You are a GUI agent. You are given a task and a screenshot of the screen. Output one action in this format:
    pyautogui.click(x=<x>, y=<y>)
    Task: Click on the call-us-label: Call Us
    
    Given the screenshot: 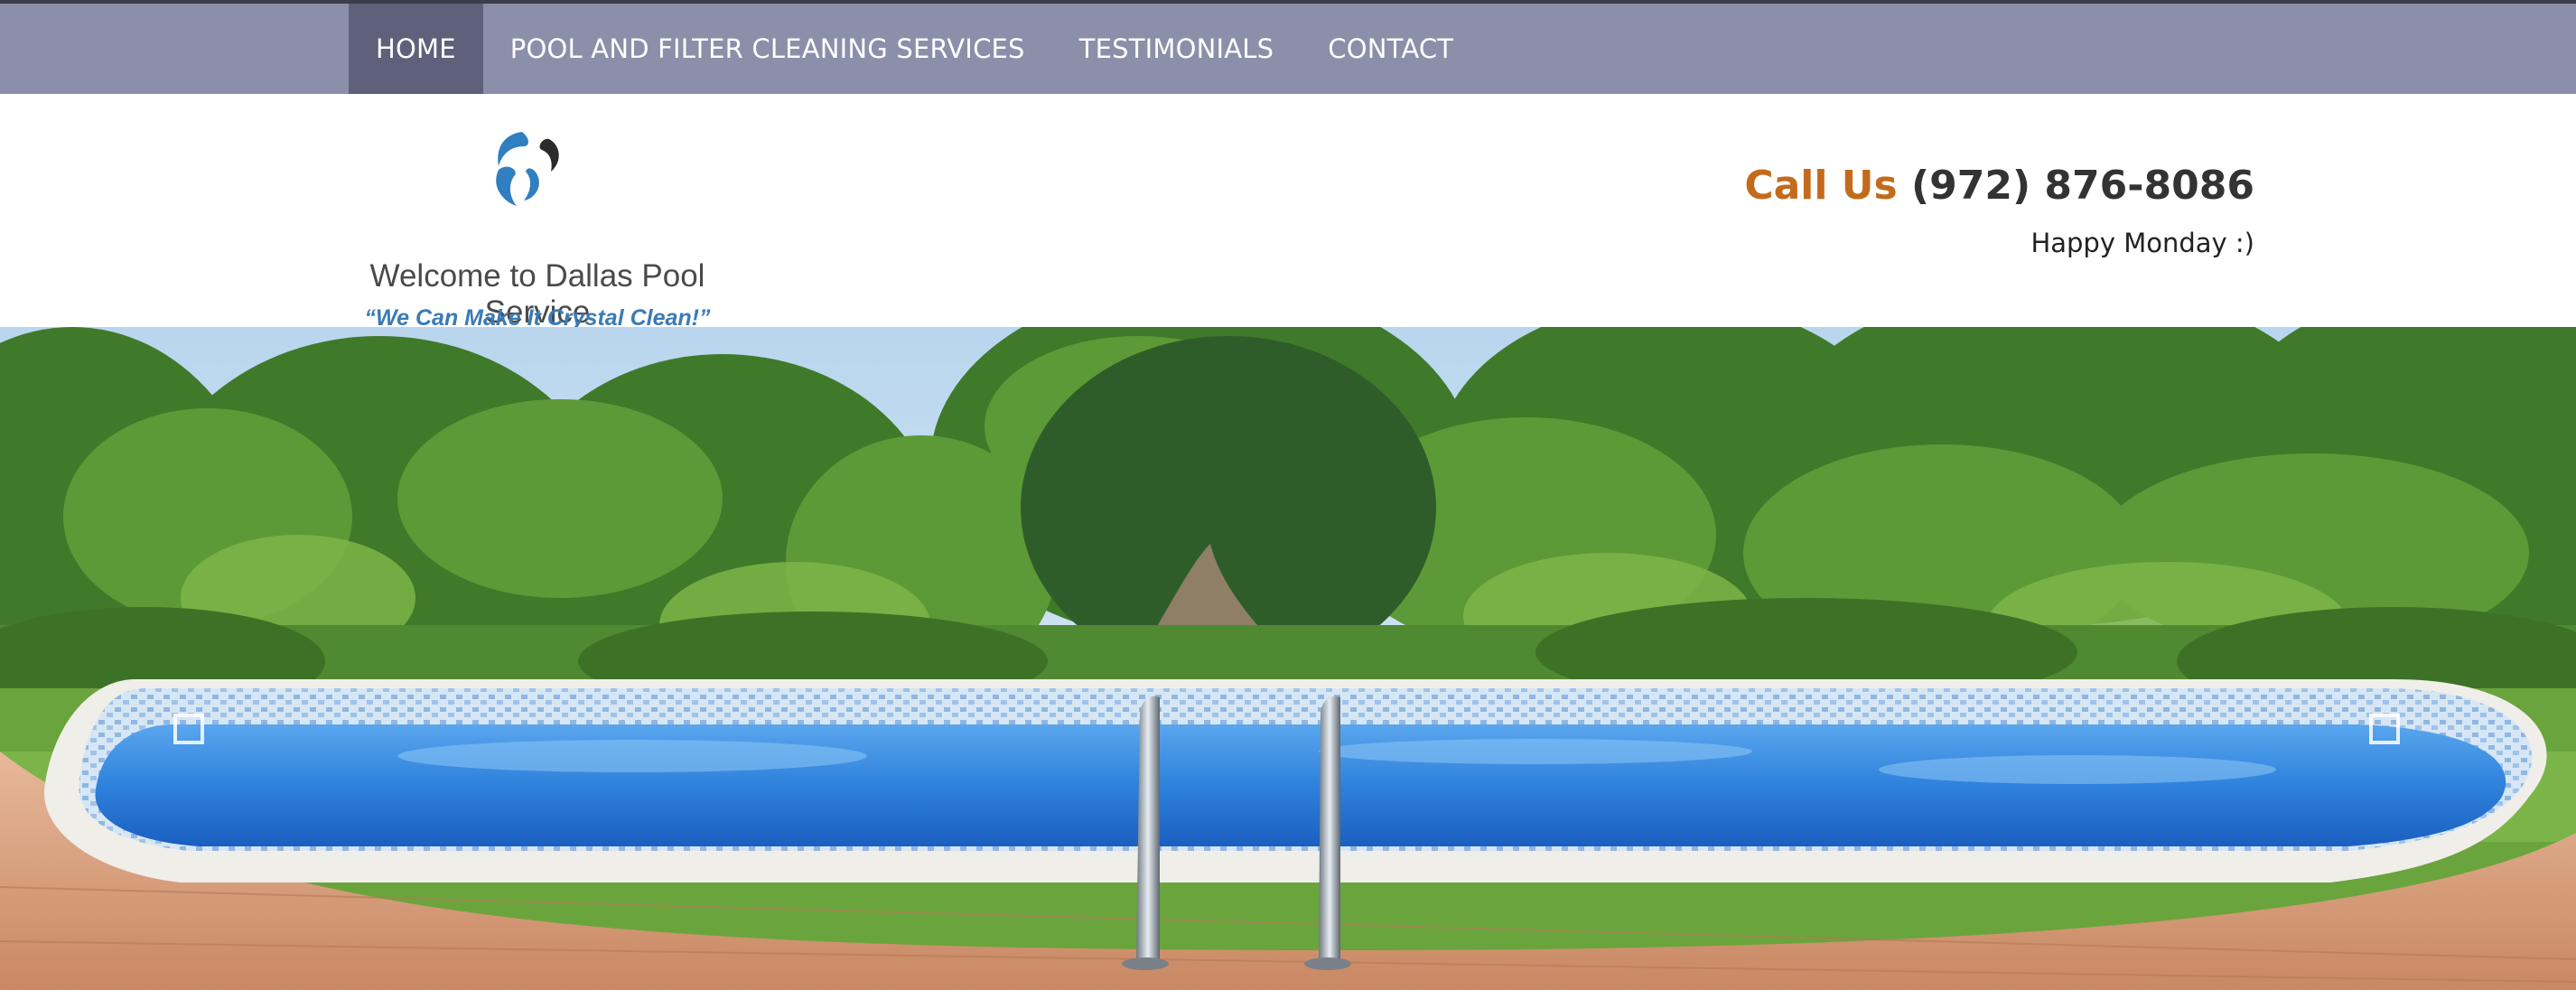 What is the action you would take?
    pyautogui.click(x=1821, y=186)
    